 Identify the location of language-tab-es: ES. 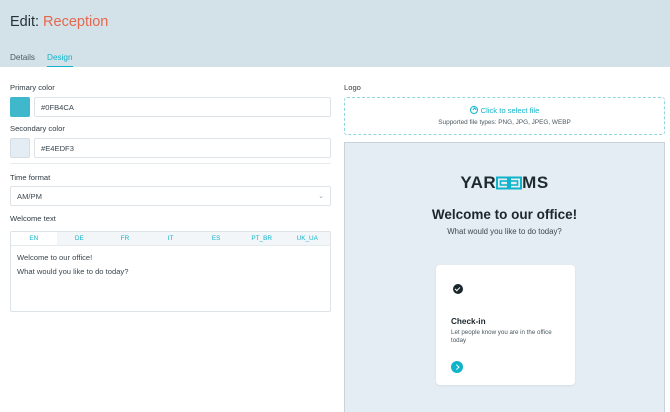
(216, 238).